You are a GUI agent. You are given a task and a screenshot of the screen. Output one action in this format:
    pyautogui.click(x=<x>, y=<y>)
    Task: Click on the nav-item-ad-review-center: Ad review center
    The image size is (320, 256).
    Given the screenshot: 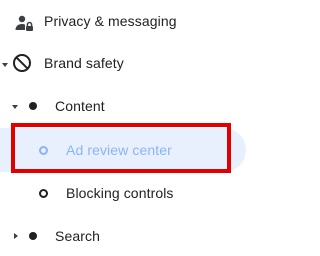 What is the action you would take?
    pyautogui.click(x=123, y=150)
    